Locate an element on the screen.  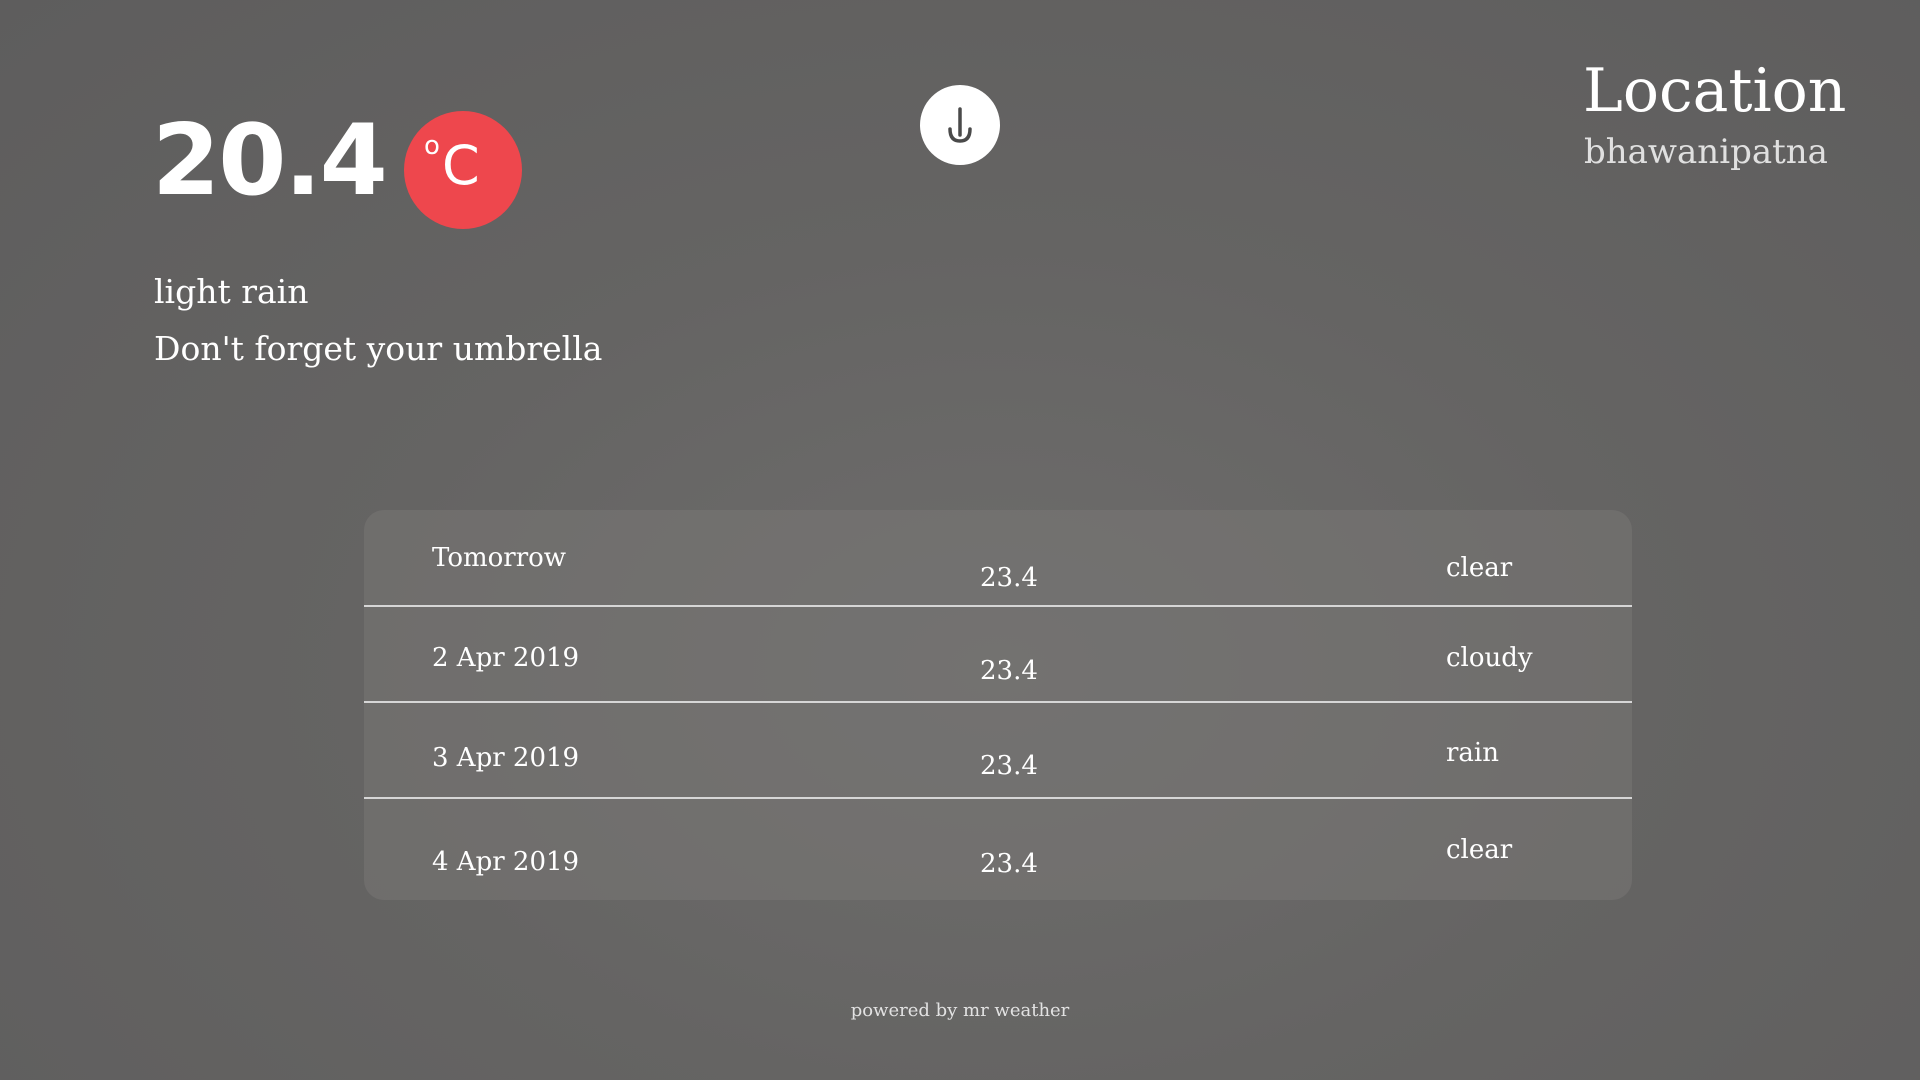
footer-credit: powered by mr weather is located at coordinates (960, 1010).